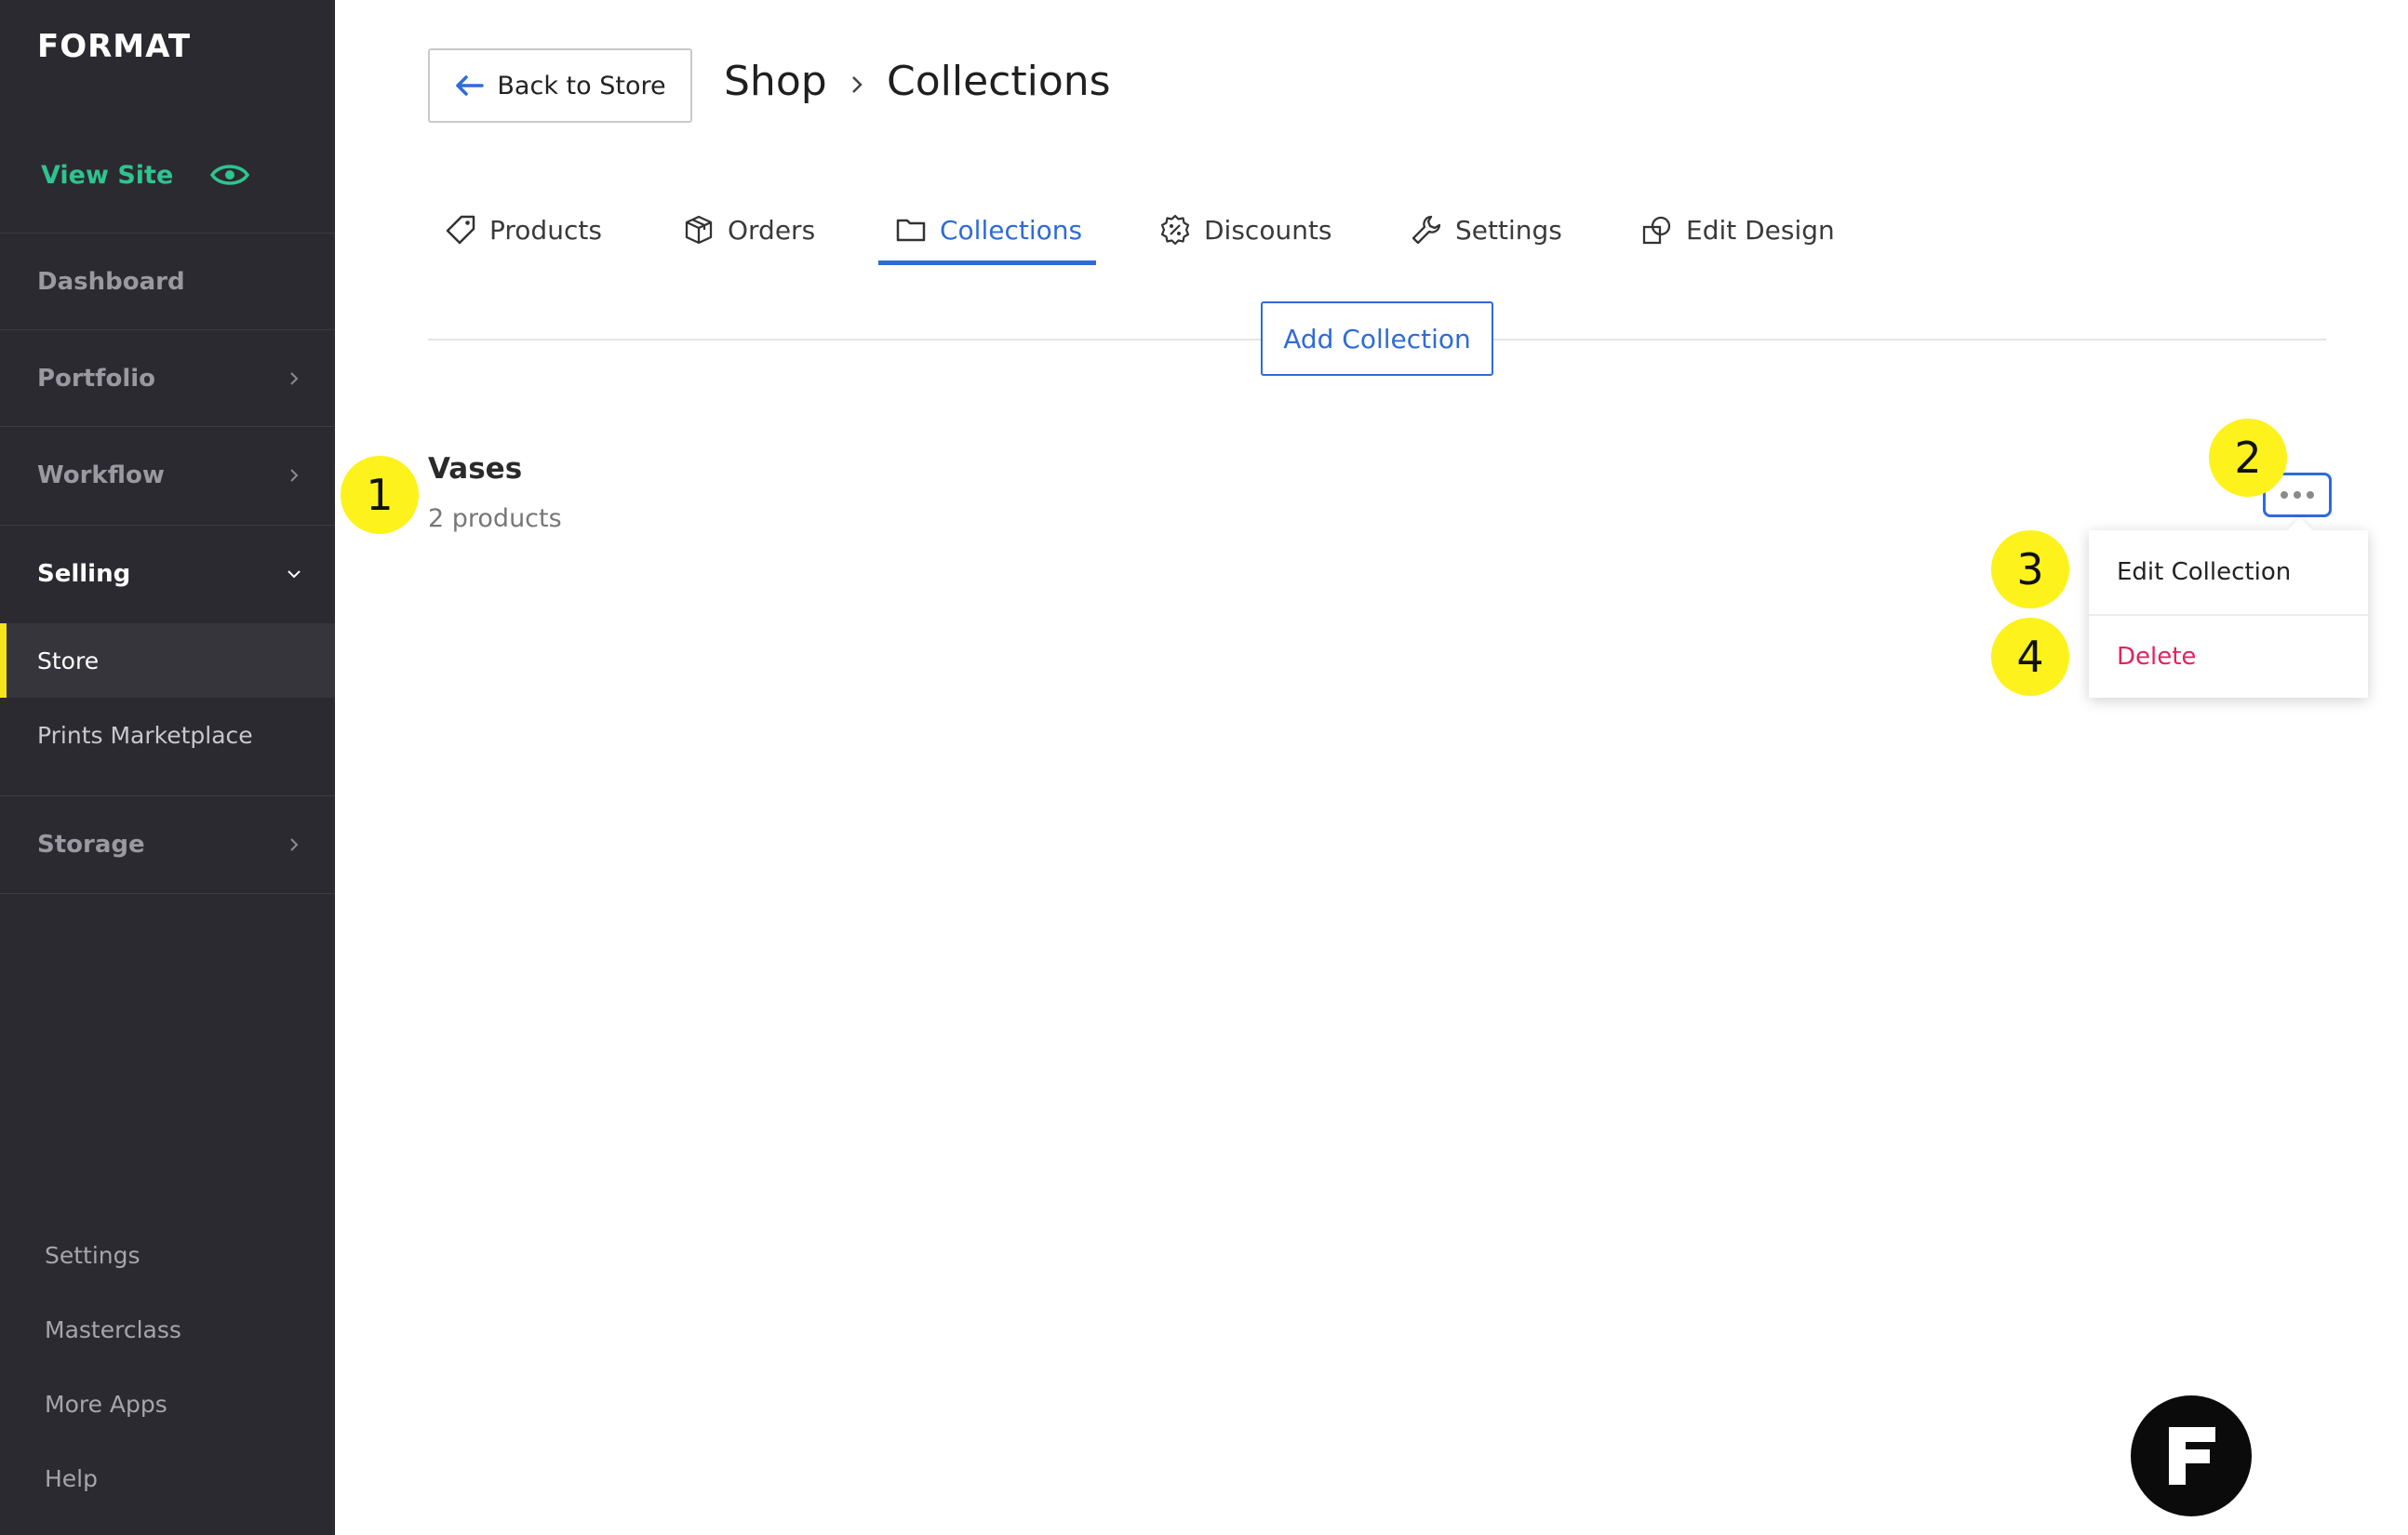 The height and width of the screenshot is (1535, 2408). What do you see at coordinates (582, 85) in the screenshot?
I see `back-to-store-label: Back to Store` at bounding box center [582, 85].